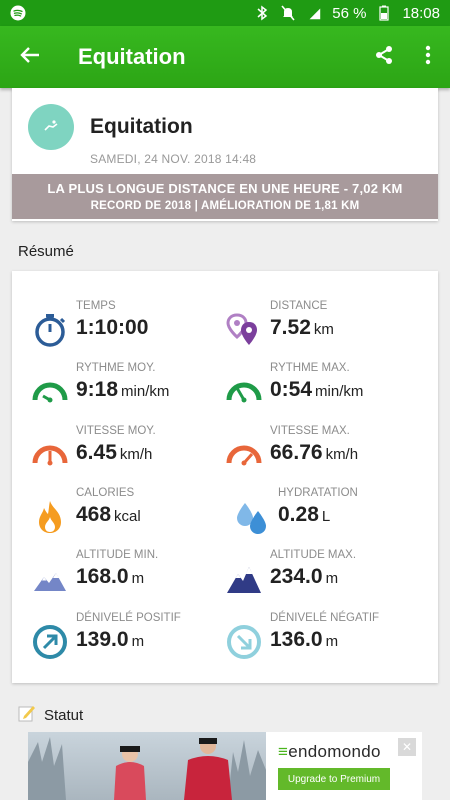 This screenshot has width=450, height=800. Describe the element at coordinates (318, 493) in the screenshot. I see `stat-label: HYDRATATION` at that location.